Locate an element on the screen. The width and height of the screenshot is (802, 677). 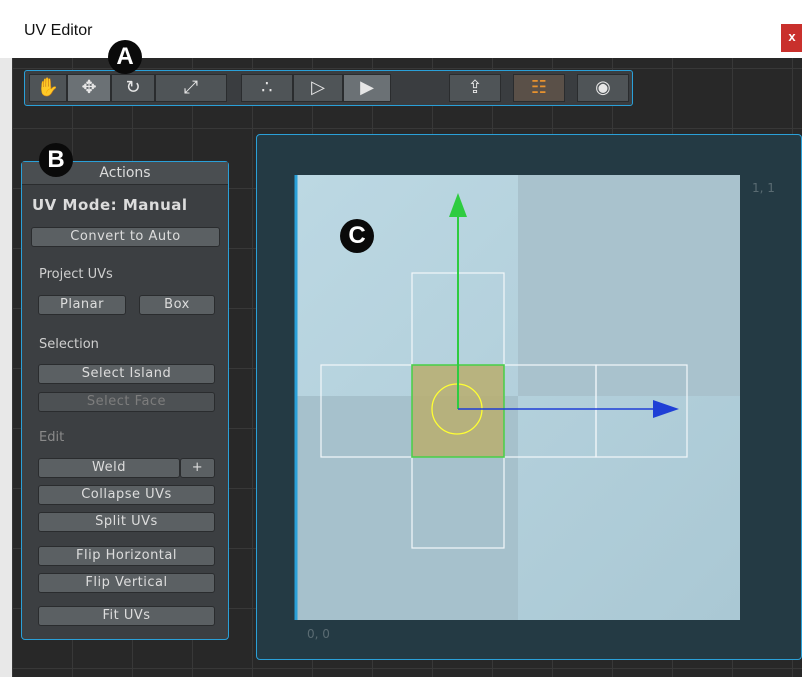
uv-toolbar: ✋ ✥ ↻ ⤢ ∴ ▷ ▶ ⇪ ☷ ◉ is located at coordinates (328, 88).